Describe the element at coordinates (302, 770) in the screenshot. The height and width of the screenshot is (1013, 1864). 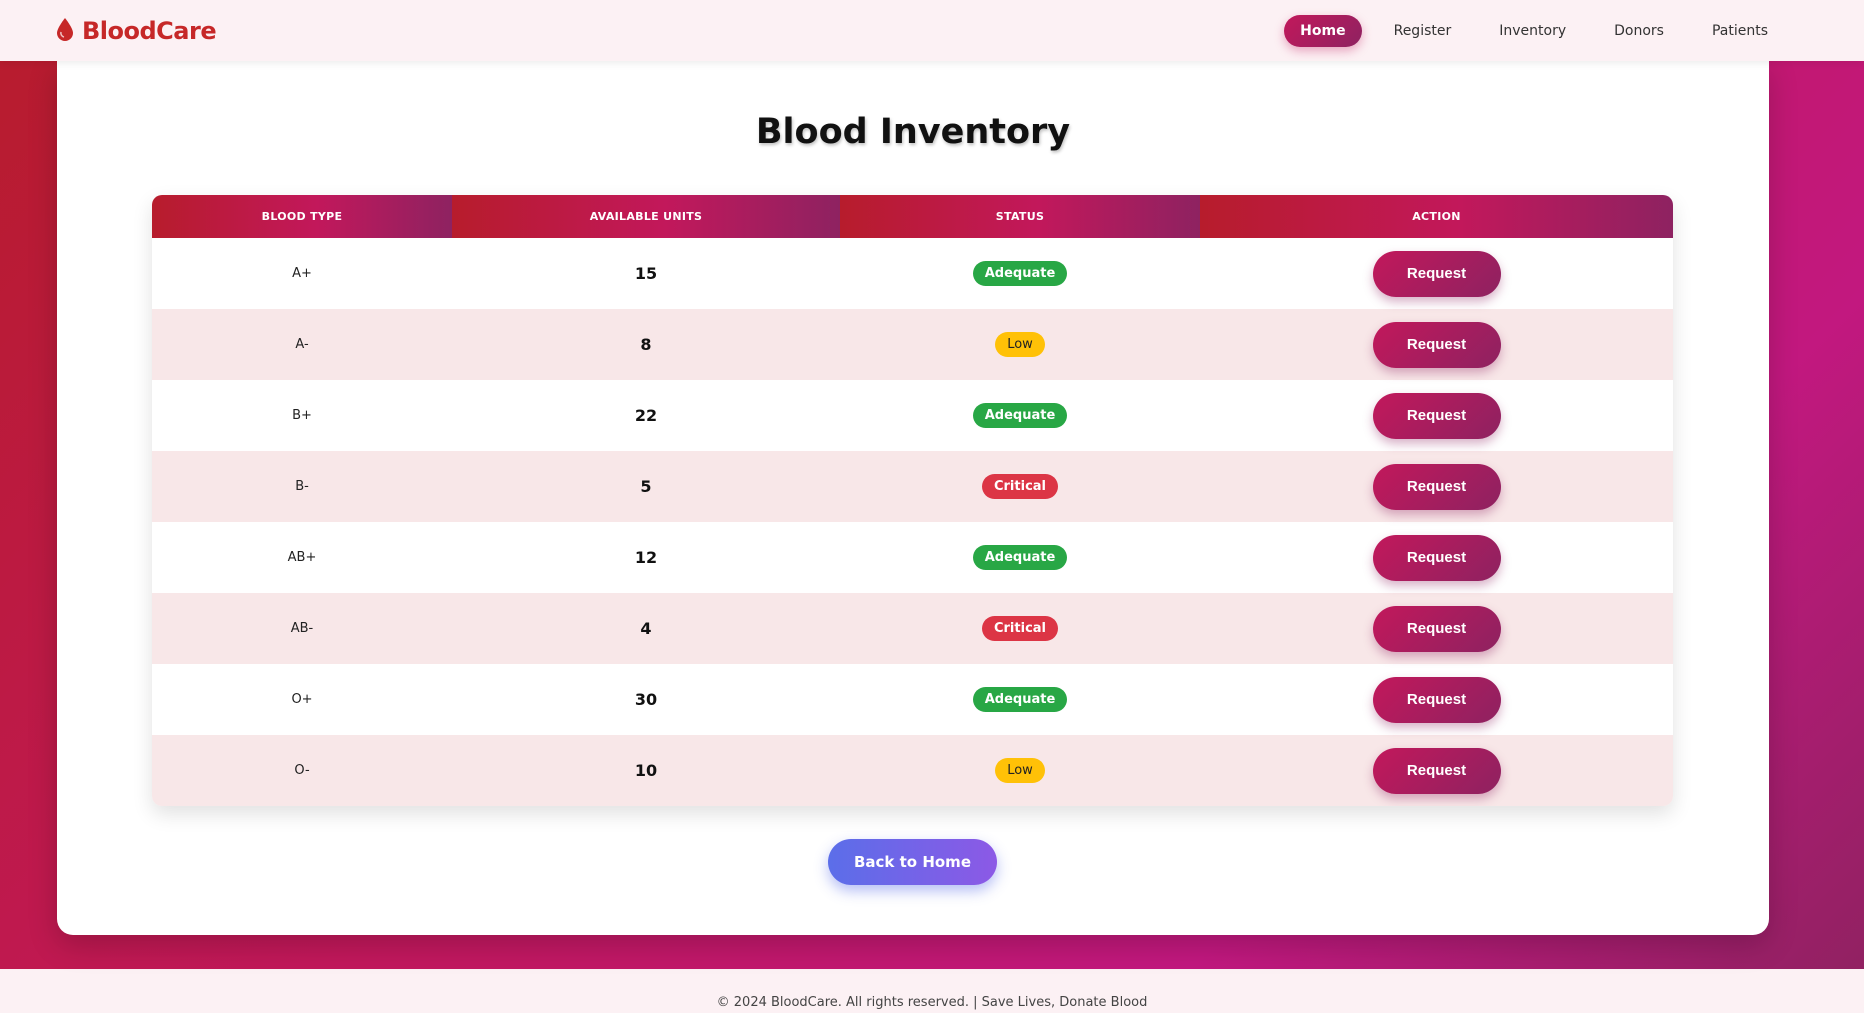
I see `blood-type-cell: O-` at that location.